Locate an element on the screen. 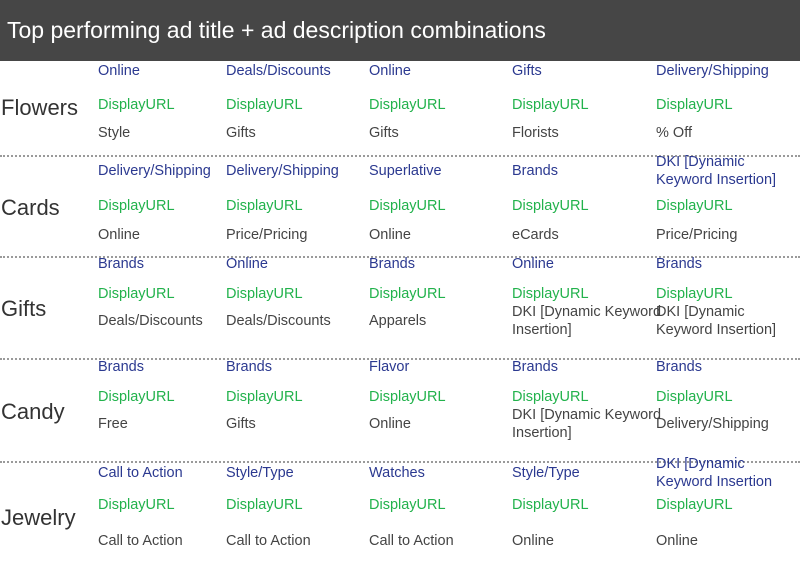  ad-description: Deals/Discounts is located at coordinates (278, 321).